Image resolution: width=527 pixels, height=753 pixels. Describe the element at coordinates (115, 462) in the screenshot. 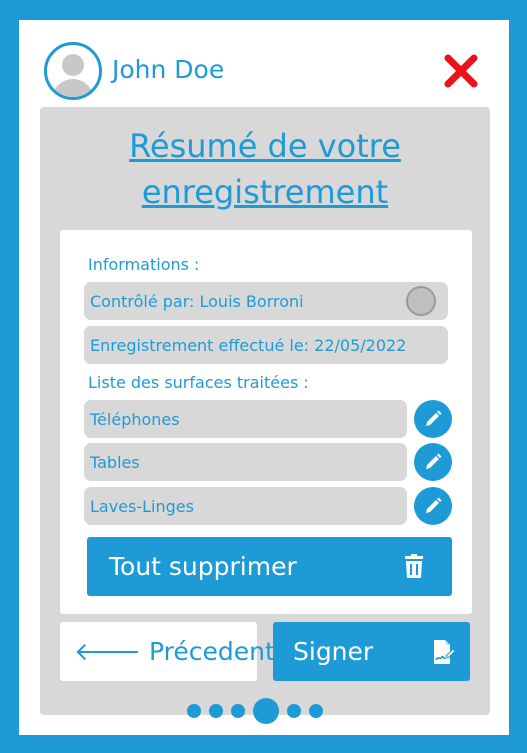

I see `surface-item-label: Tables` at that location.